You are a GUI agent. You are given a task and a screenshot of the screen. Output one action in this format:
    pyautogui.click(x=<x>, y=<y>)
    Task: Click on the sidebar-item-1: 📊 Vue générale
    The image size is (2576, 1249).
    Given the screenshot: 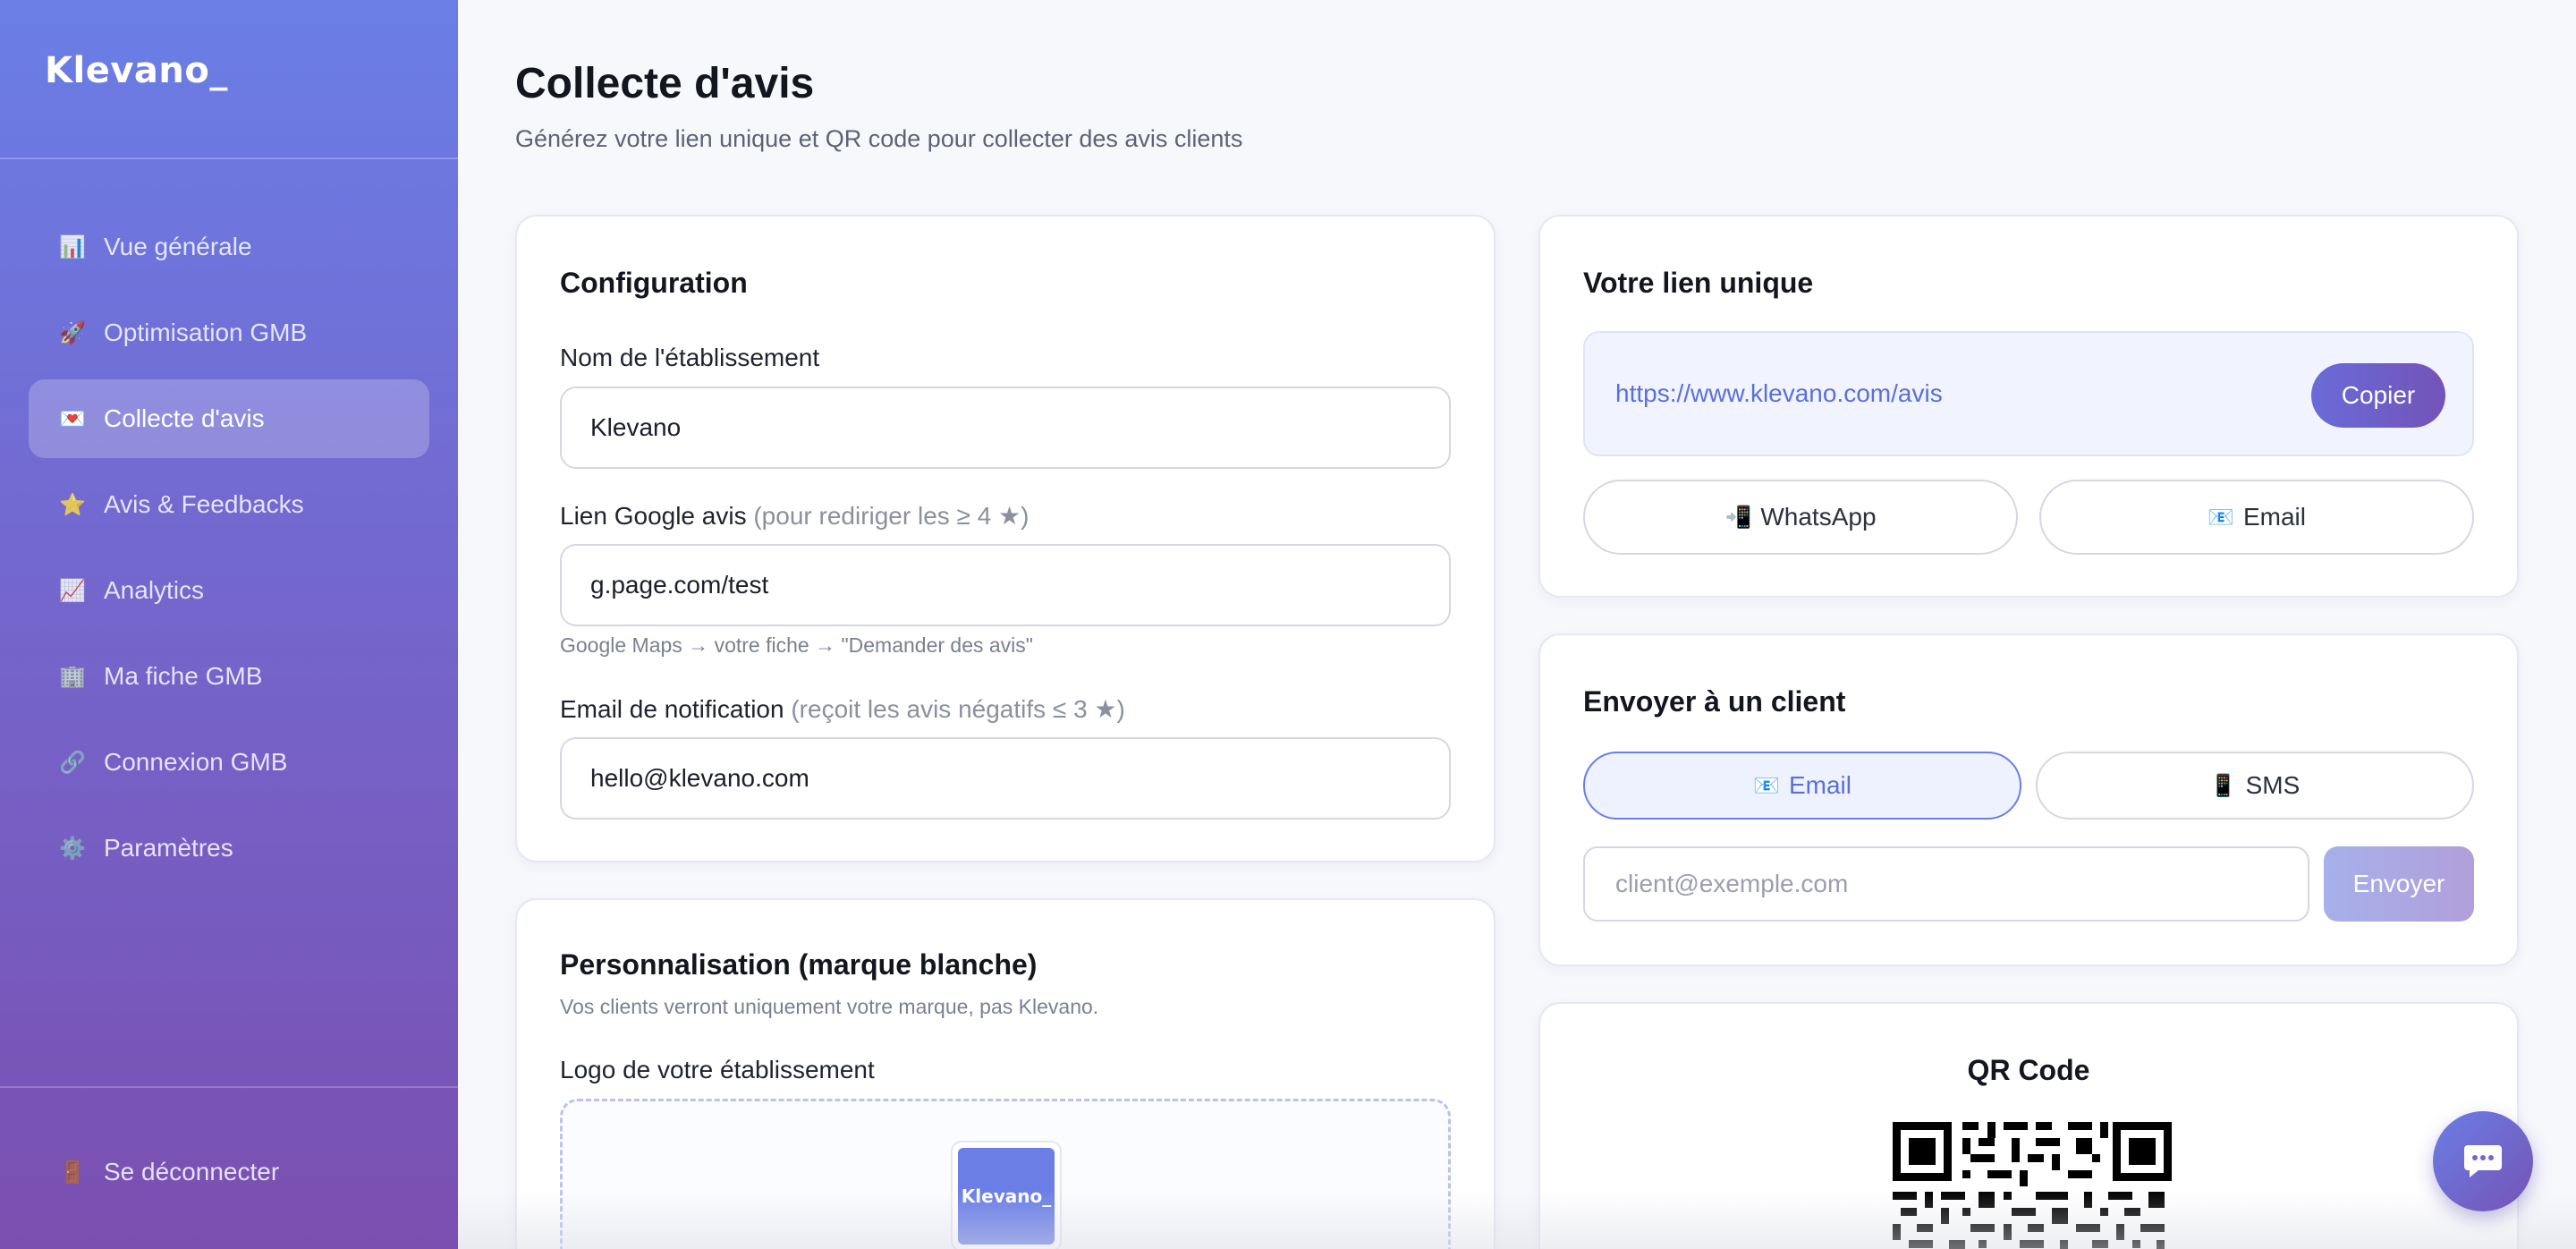 What is the action you would take?
    pyautogui.click(x=229, y=247)
    